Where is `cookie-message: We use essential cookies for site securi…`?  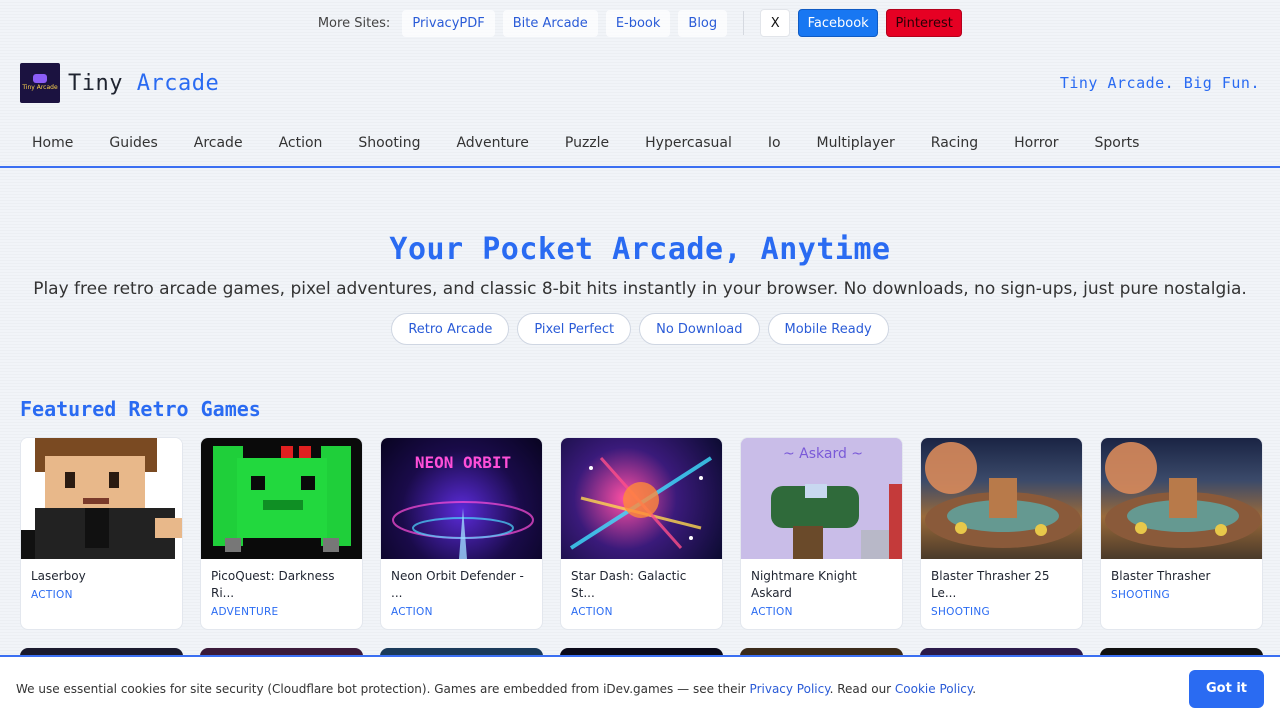
cookie-message: We use essential cookies for site securi… is located at coordinates (496, 689).